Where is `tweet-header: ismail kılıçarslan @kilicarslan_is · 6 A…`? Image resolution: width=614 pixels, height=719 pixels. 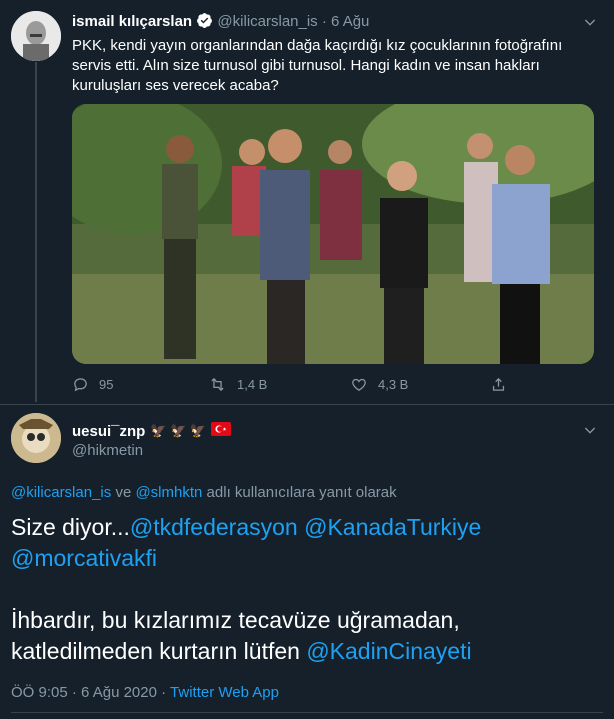 tweet-header: ismail kılıçarslan @kilicarslan_is · 6 A… is located at coordinates (220, 22).